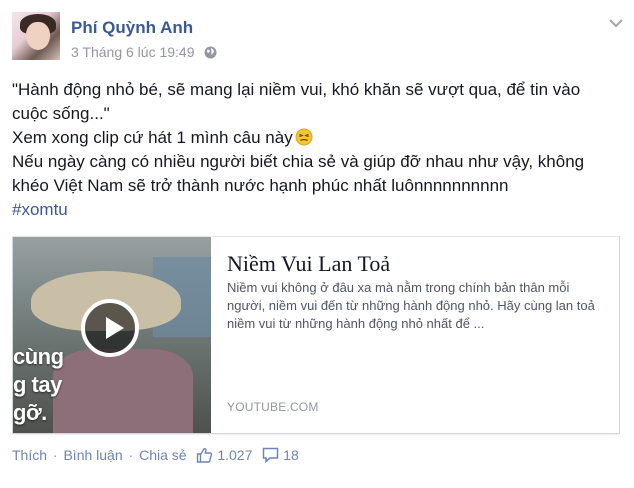  Describe the element at coordinates (304, 137) in the screenshot. I see `persevere-face-icon` at that location.